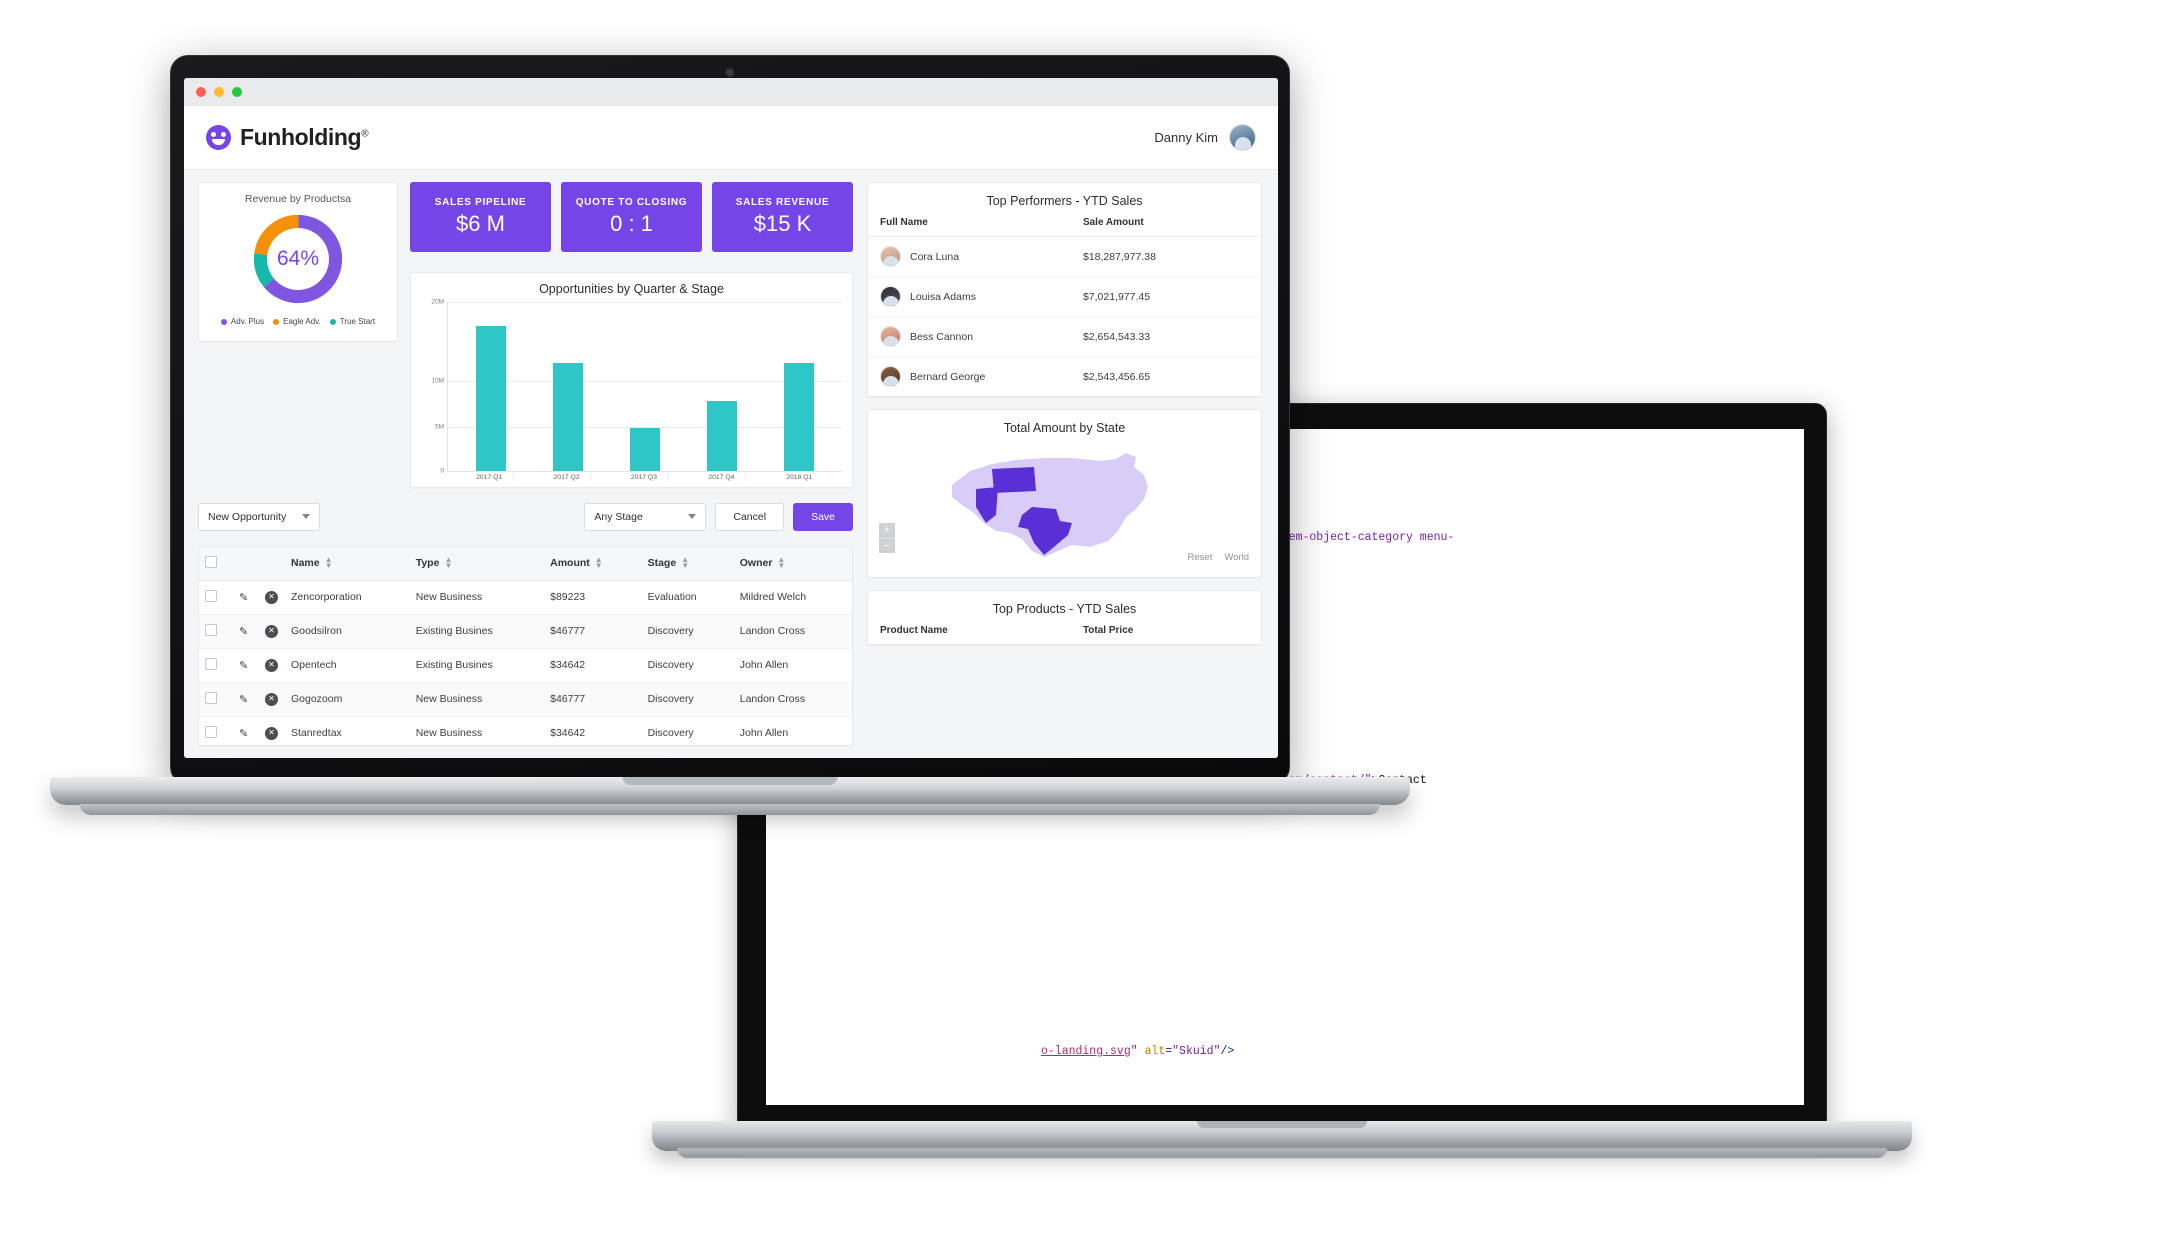 The width and height of the screenshot is (2168, 1248). Describe the element at coordinates (887, 545) in the screenshot. I see `zoom-out-button: −` at that location.